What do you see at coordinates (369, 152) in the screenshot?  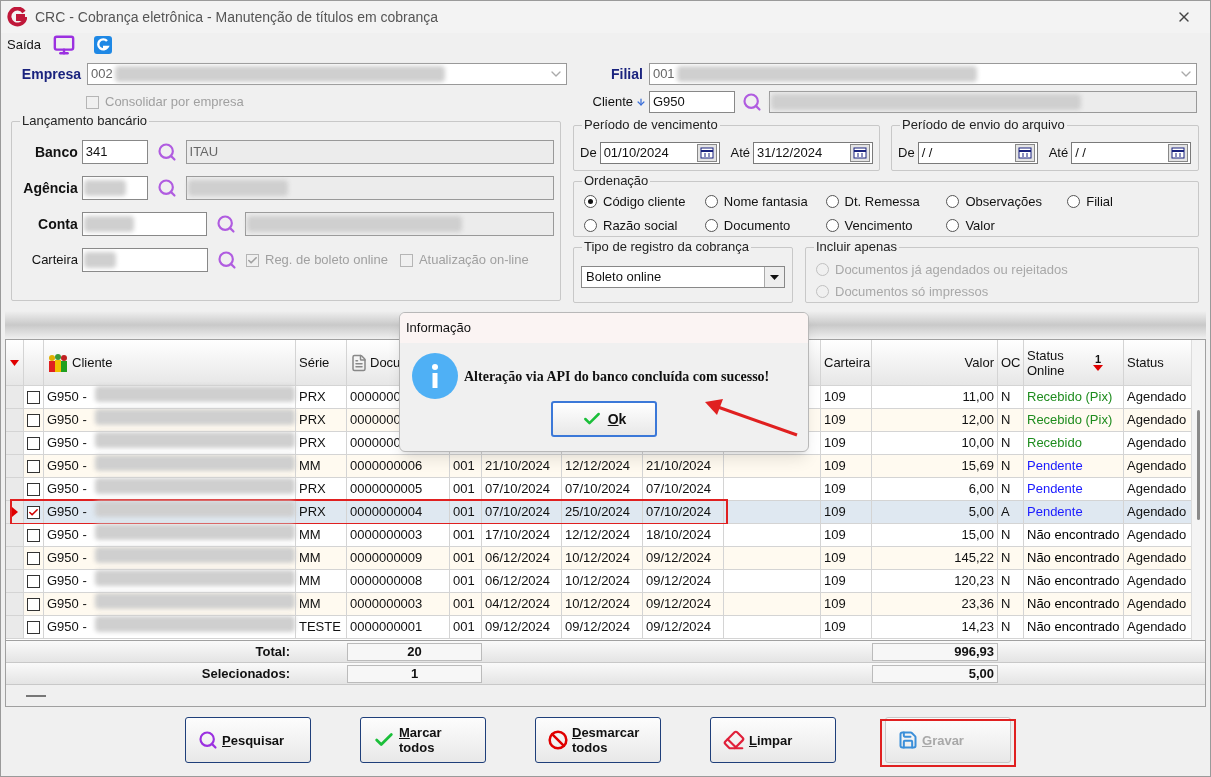 I see `bank-name-field: ITAU` at bounding box center [369, 152].